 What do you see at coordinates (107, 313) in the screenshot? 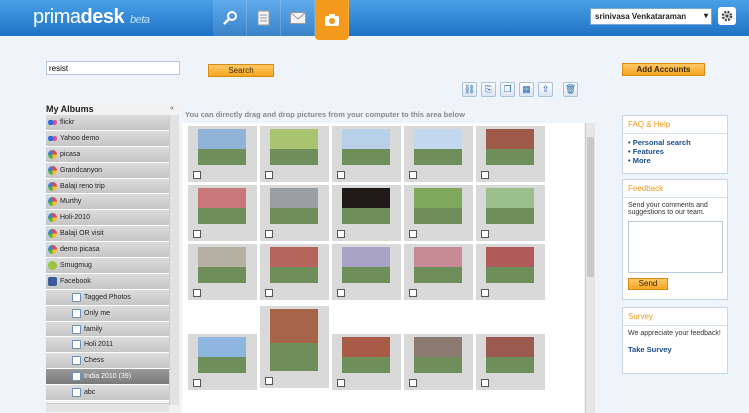
I see `album-item: Only me` at bounding box center [107, 313].